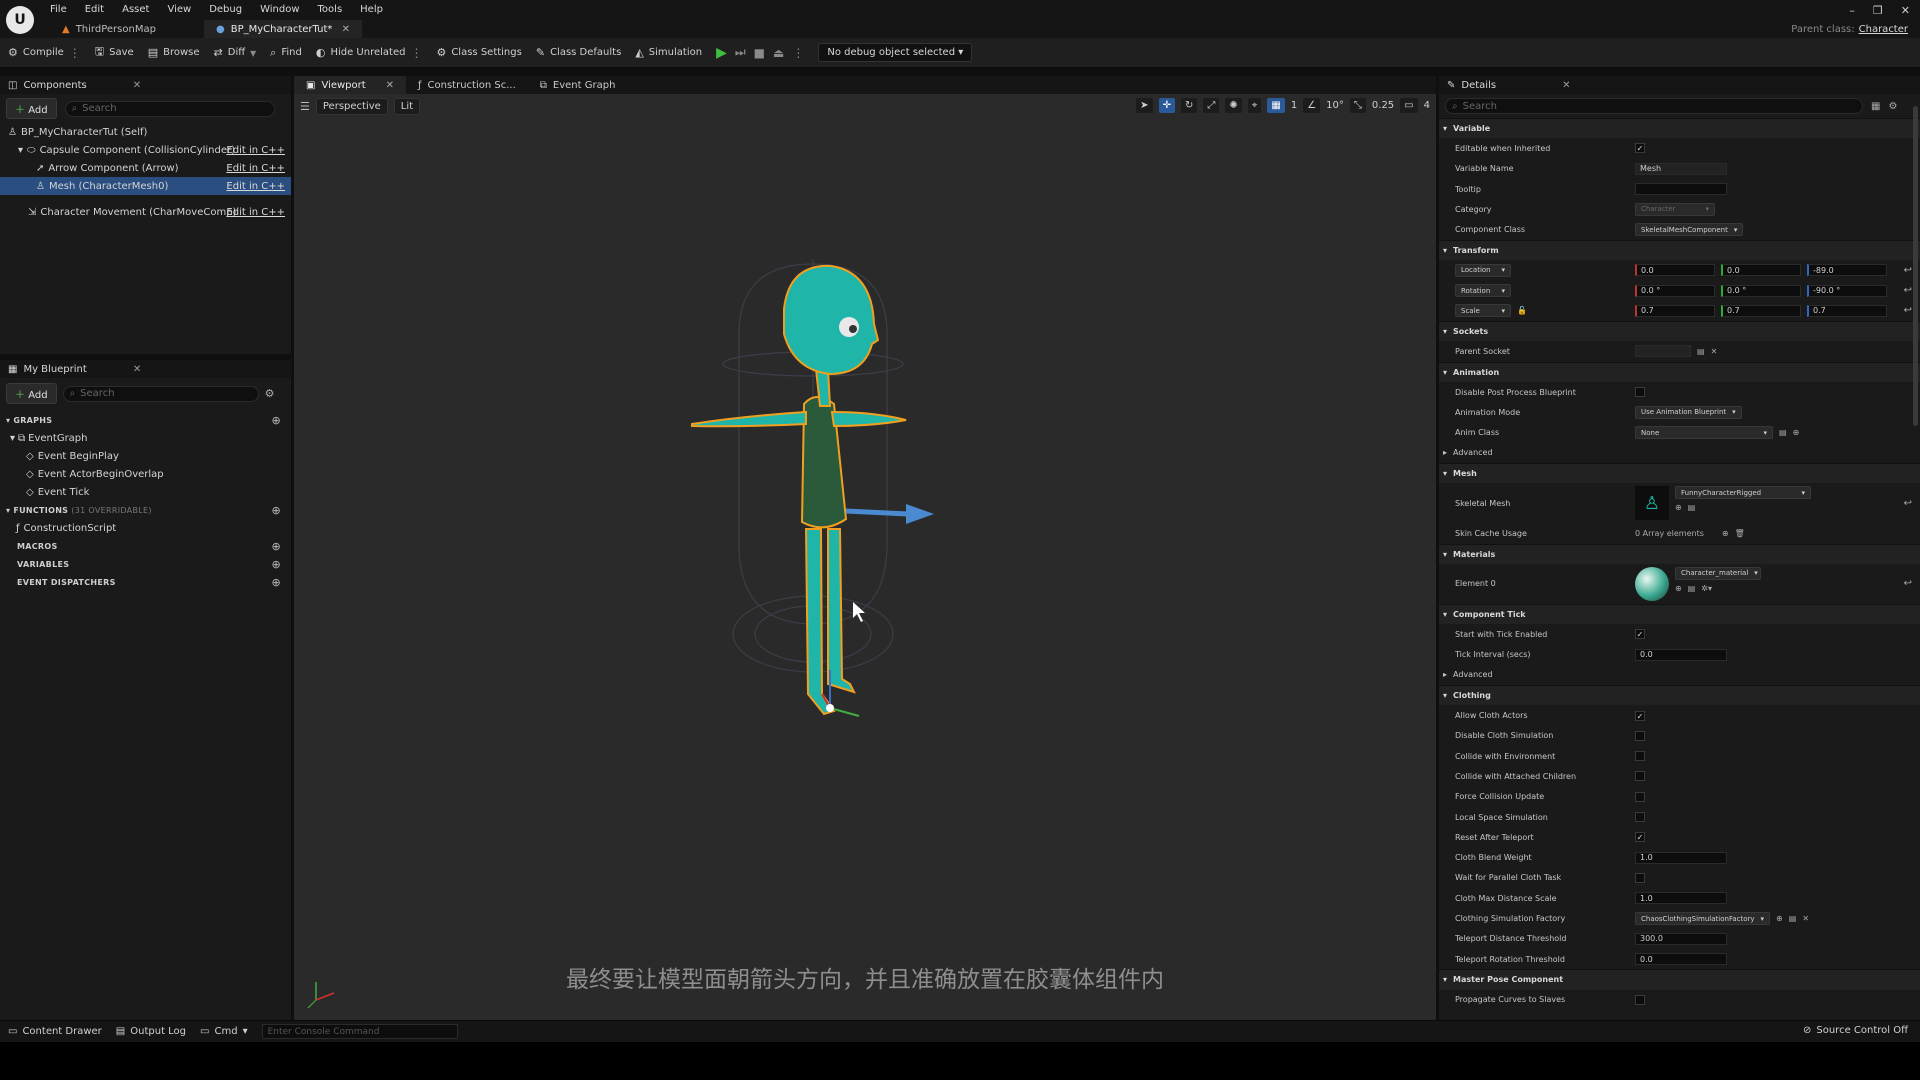 Image resolution: width=1920 pixels, height=1080 pixels. Describe the element at coordinates (114, 52) in the screenshot. I see `save-button: 🖫 Save` at that location.